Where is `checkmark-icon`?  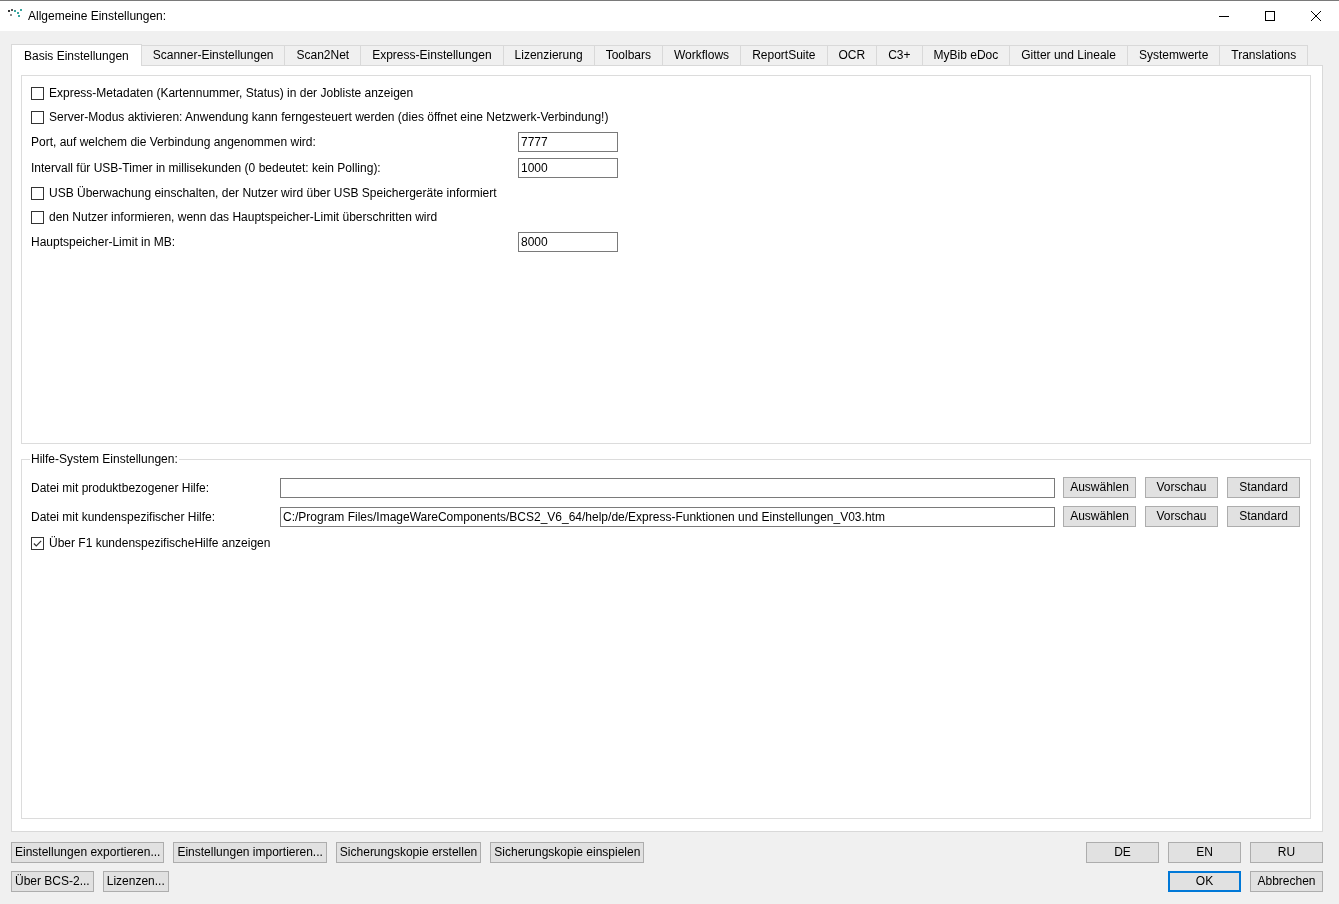
checkmark-icon is located at coordinates (37, 543).